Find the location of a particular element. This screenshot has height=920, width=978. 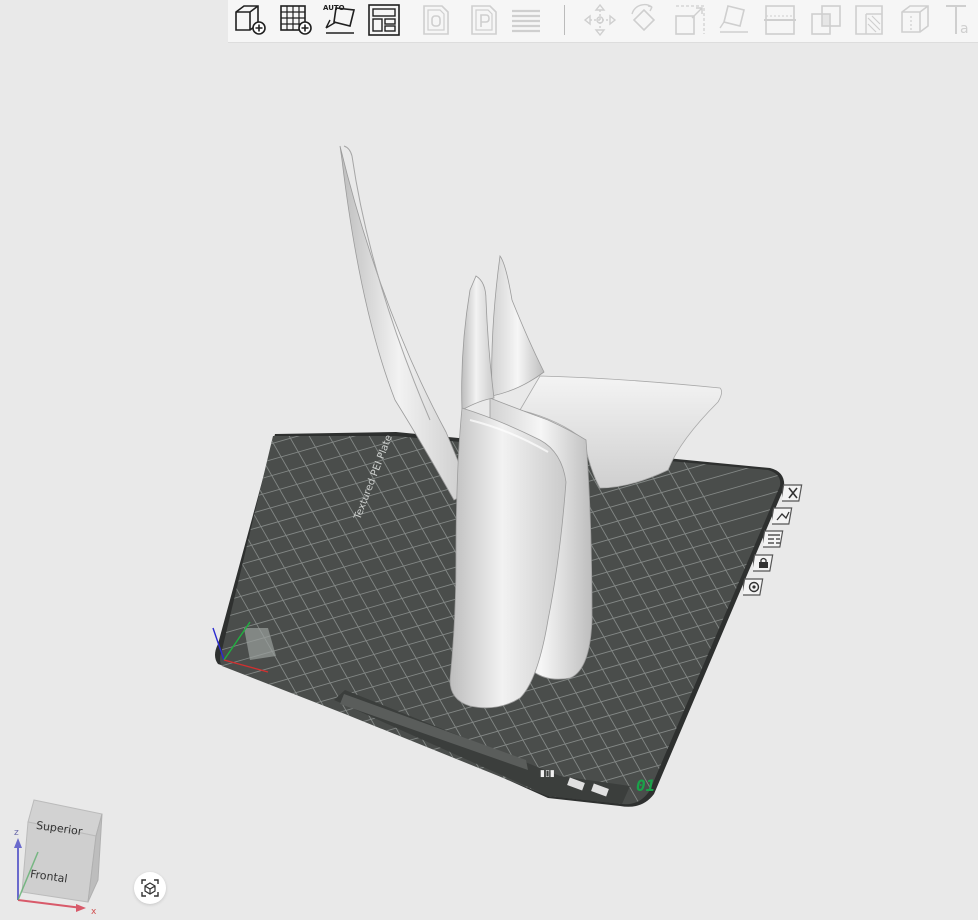

plate-orient-button is located at coordinates (774, 539).